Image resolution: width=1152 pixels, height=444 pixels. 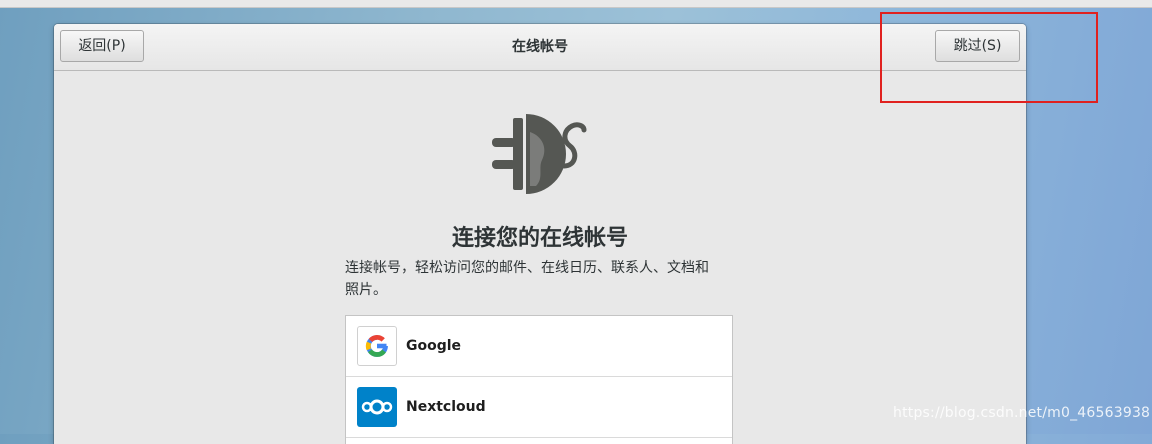 I want to click on nextcloud-icon, so click(x=377, y=407).